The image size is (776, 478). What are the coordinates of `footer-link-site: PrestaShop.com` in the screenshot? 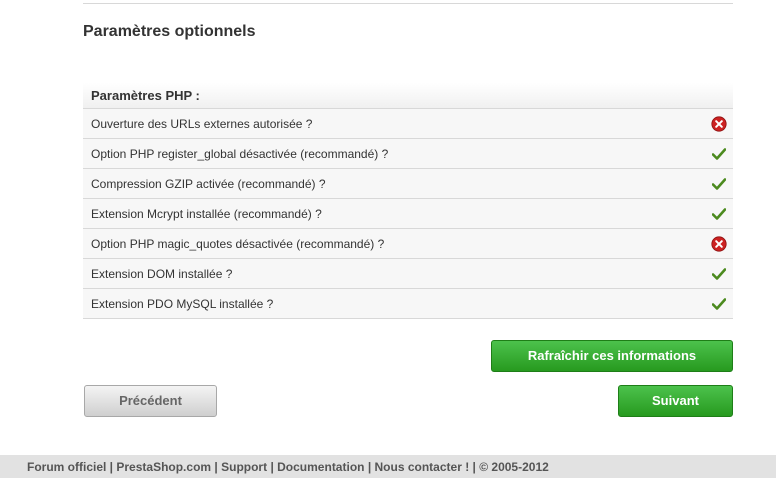 It's located at (163, 467).